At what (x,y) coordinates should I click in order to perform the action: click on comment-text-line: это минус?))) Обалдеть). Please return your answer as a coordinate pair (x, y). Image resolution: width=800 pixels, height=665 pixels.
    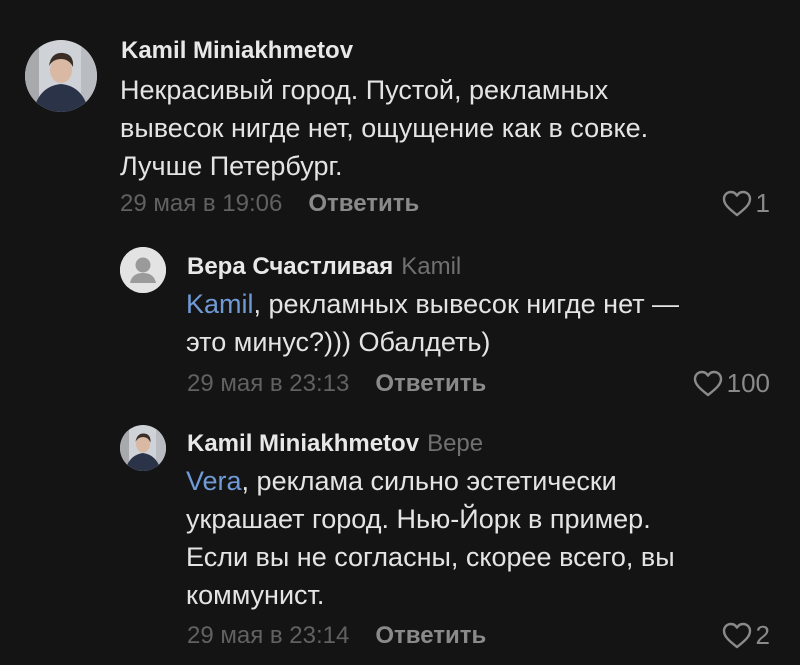
    Looking at the image, I should click on (338, 342).